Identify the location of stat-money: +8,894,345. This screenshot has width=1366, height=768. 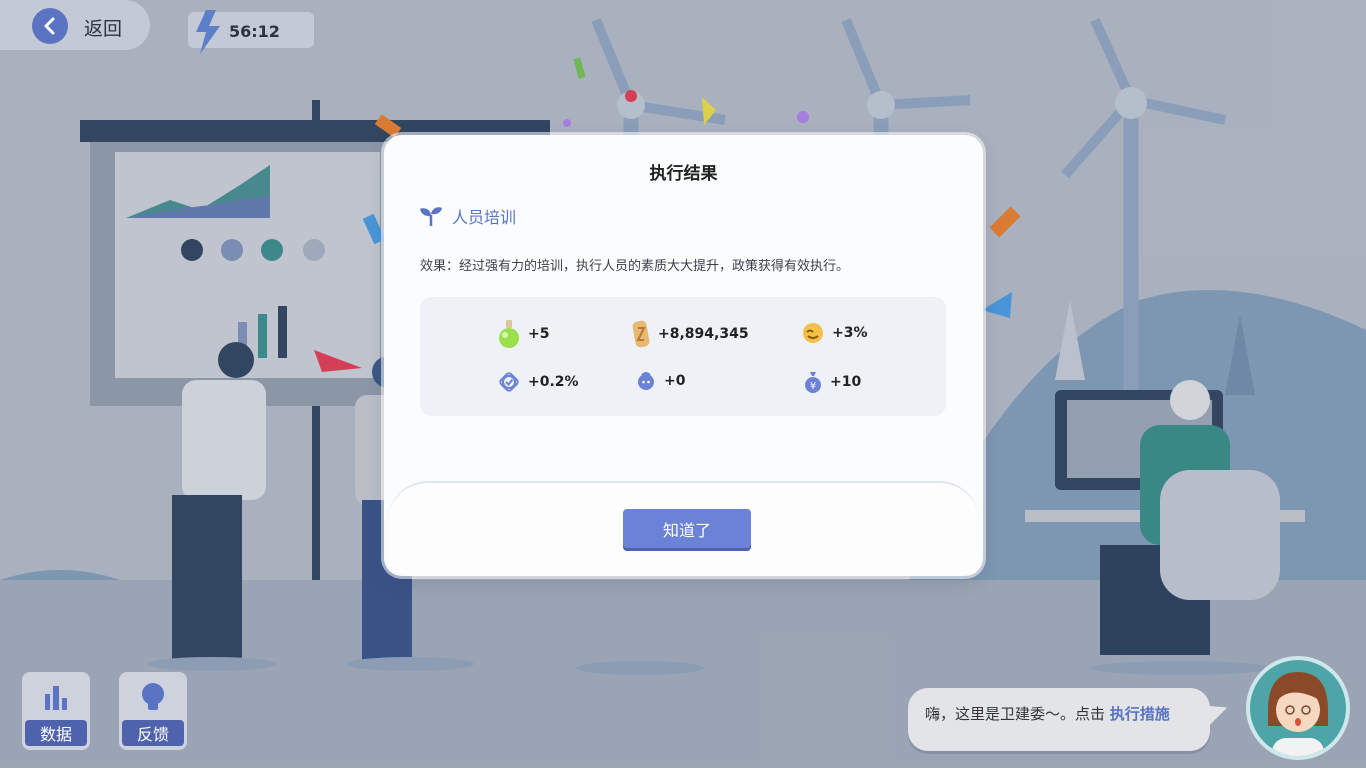
(690, 334).